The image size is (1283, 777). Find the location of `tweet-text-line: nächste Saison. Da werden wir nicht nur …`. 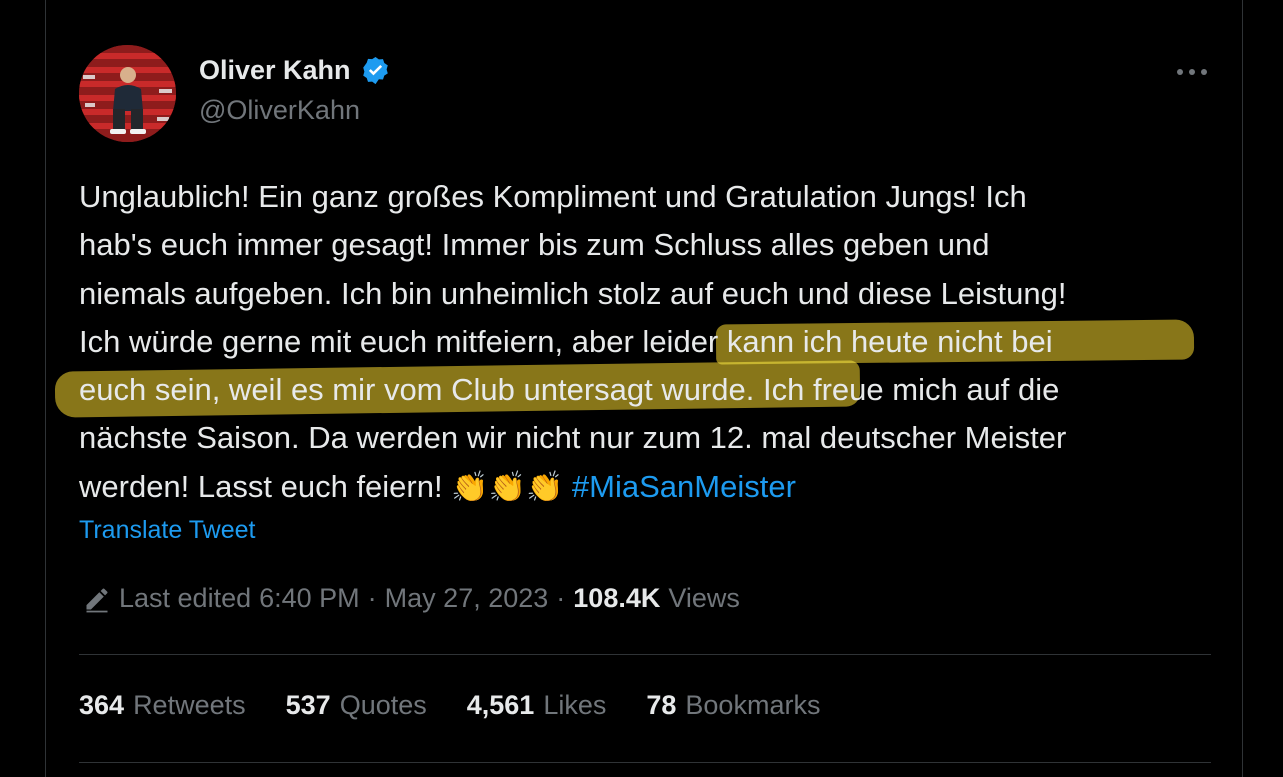

tweet-text-line: nächste Saison. Da werden wir nicht nur … is located at coordinates (573, 438).